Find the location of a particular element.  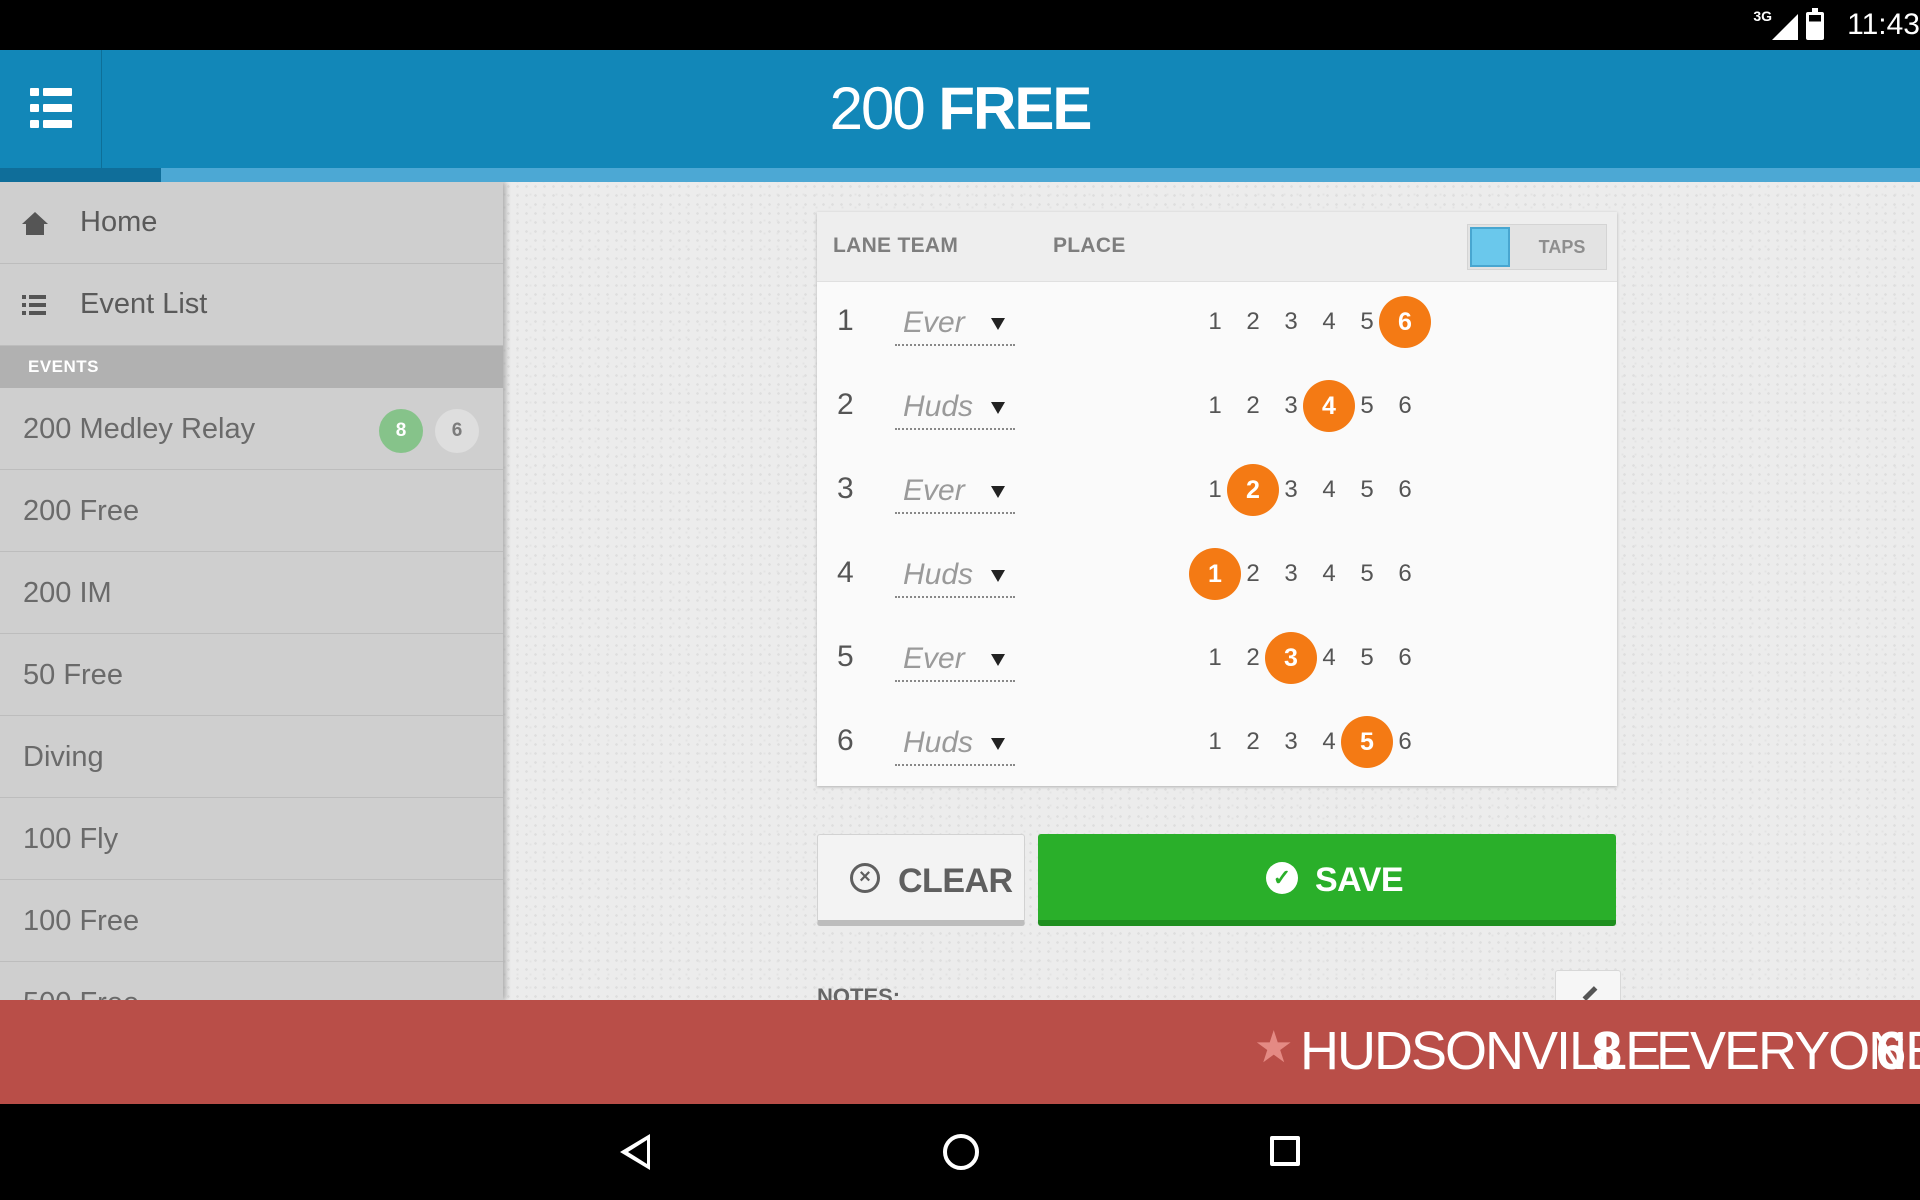

result-row: 1 Ever 1 2 3 4 5 6 is located at coordinates (1217, 324).